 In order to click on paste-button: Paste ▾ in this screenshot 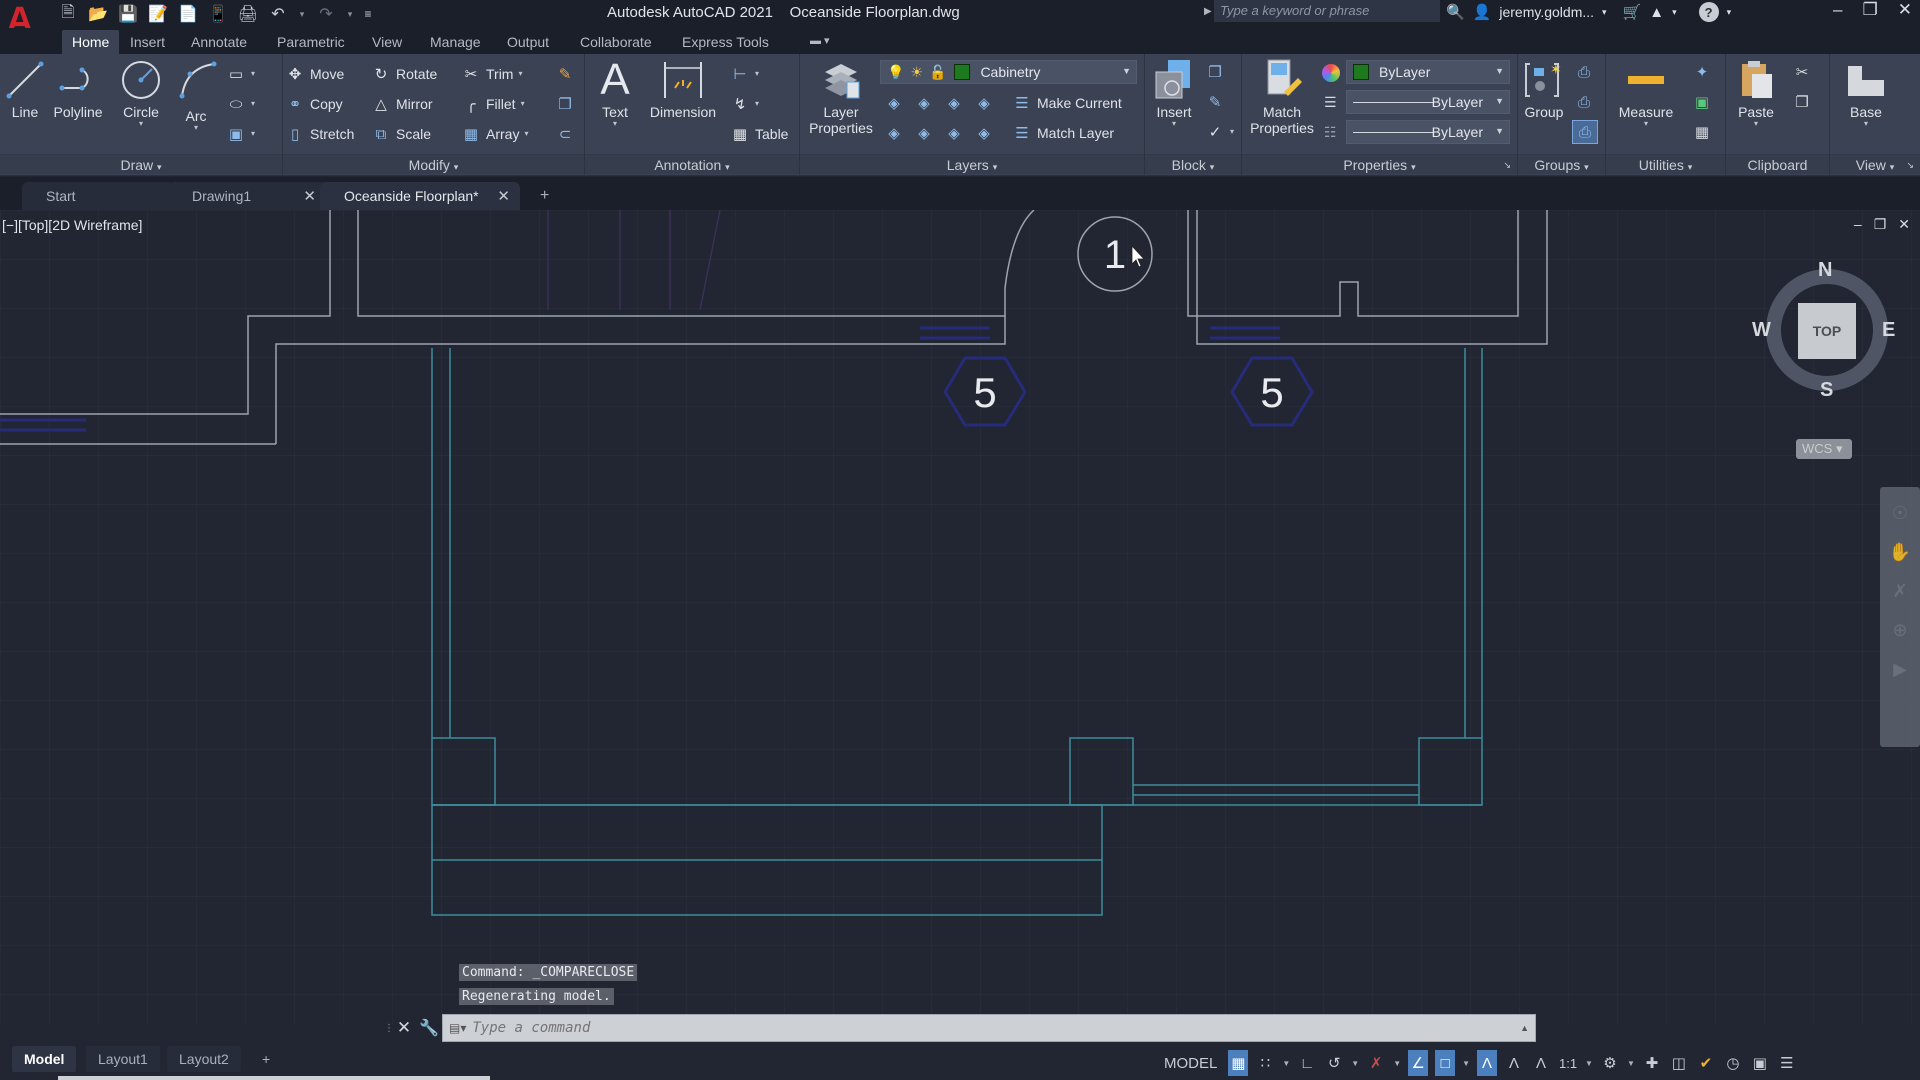, I will do `click(1756, 93)`.